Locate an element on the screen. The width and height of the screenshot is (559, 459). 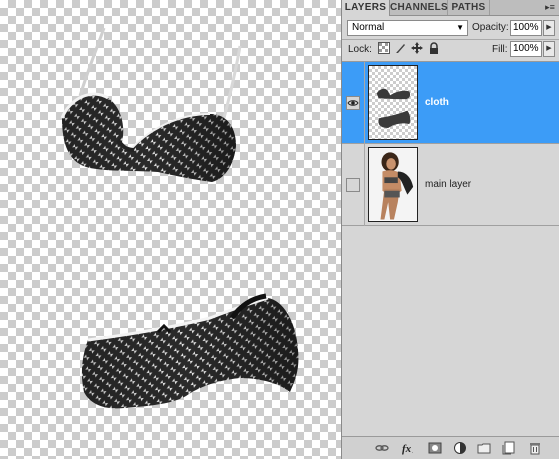
svg-text: fx is located at coordinates (407, 449).